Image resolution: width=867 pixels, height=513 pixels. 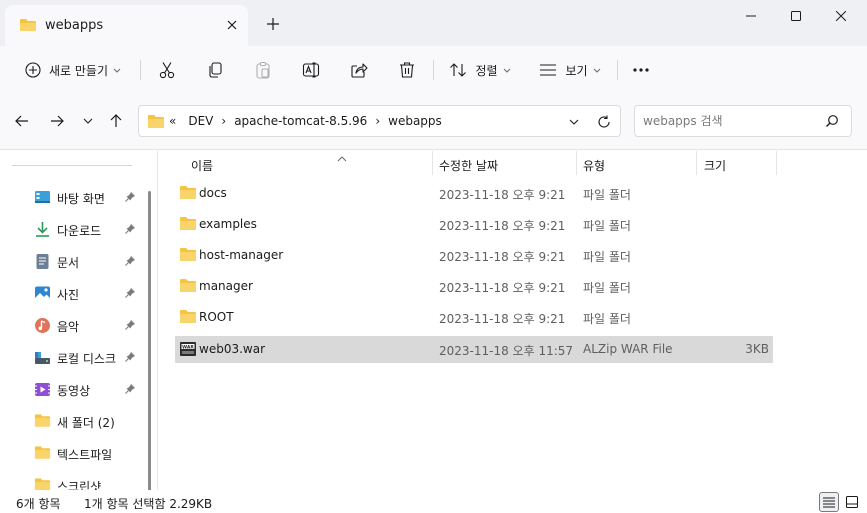 I want to click on file-type: 파일 폴더, so click(x=607, y=195).